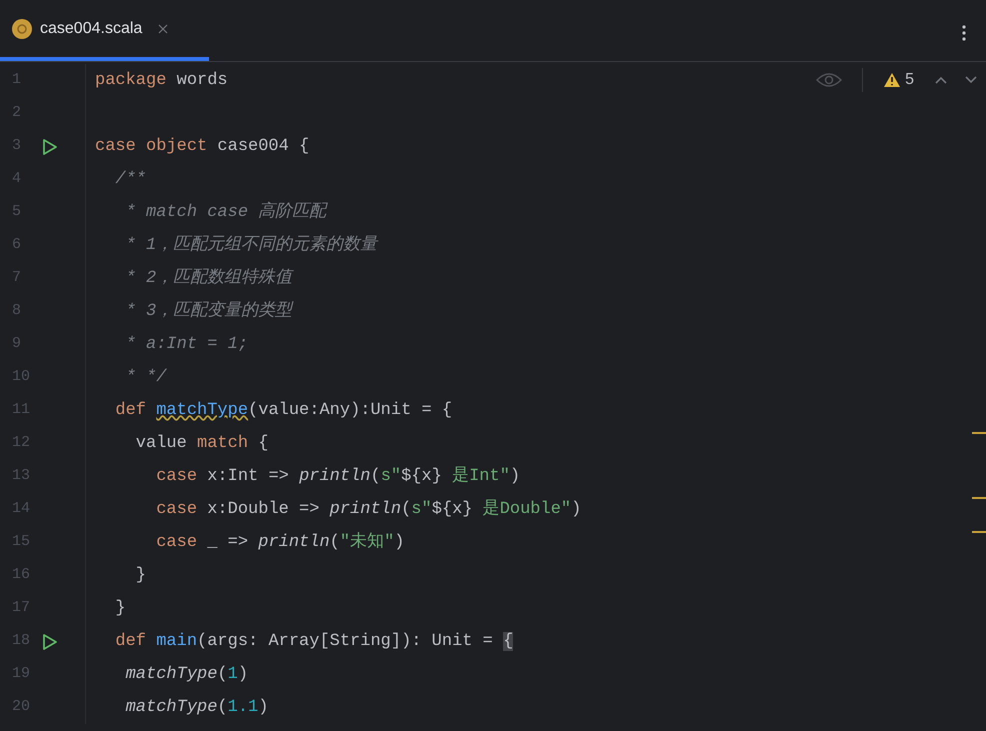 The height and width of the screenshot is (731, 986). I want to click on code-line: matchType(1.1), so click(196, 707).